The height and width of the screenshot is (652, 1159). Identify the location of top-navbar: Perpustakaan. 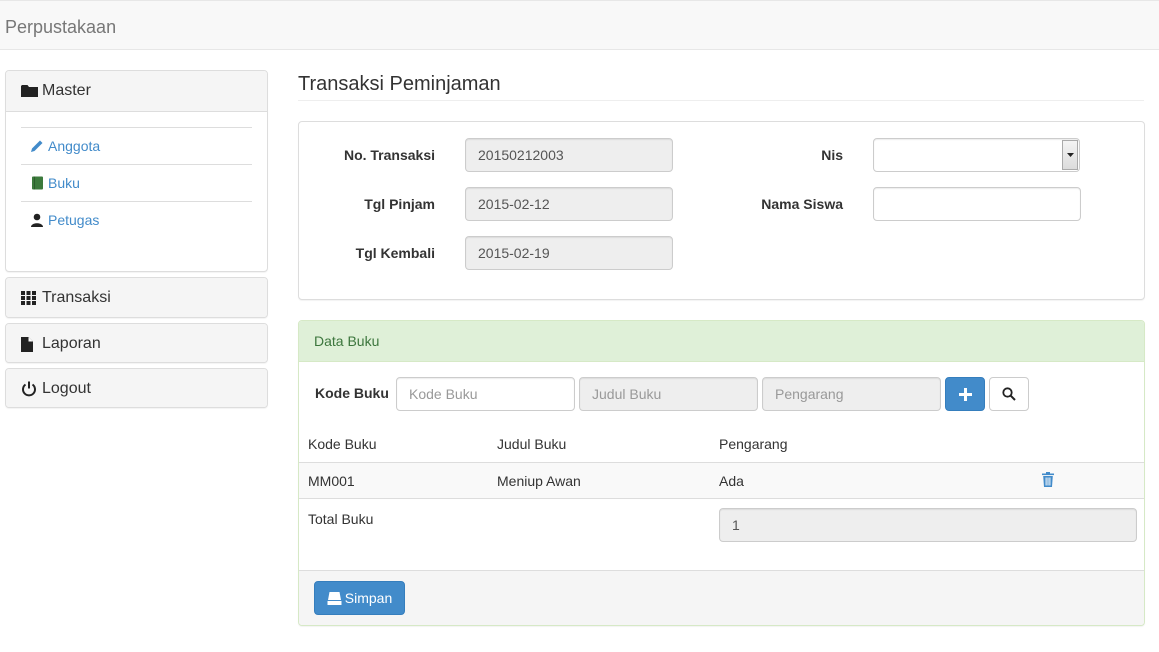
(579, 25).